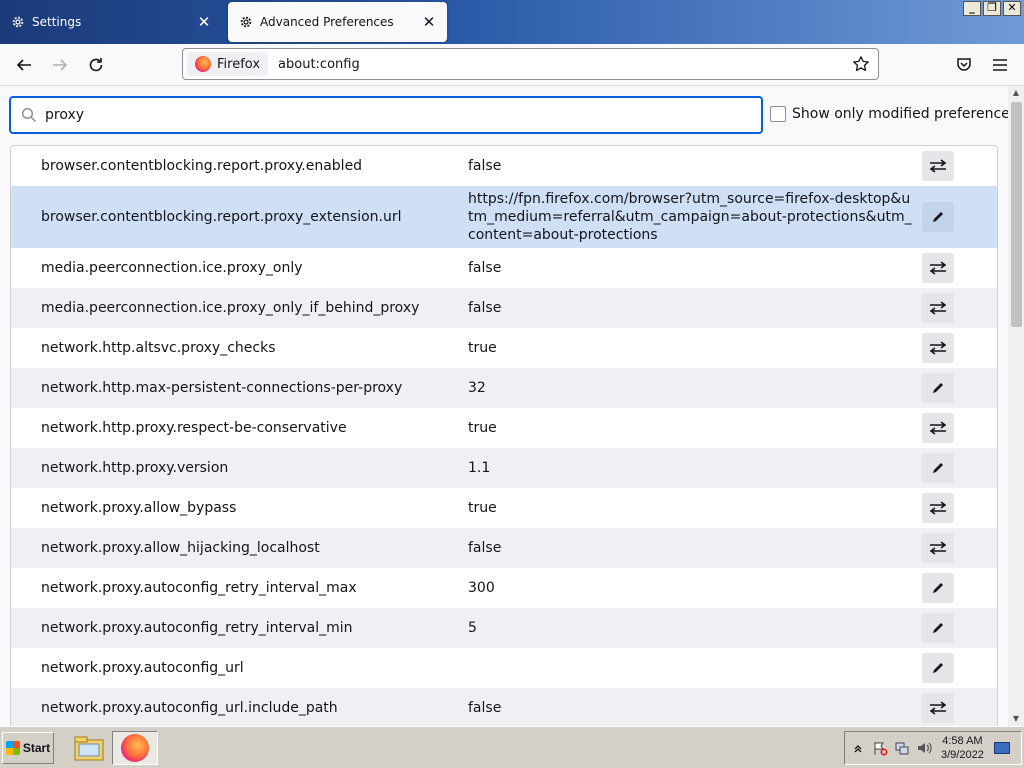 This screenshot has height=768, width=1024. I want to click on identity-box: Firefox, so click(228, 64).